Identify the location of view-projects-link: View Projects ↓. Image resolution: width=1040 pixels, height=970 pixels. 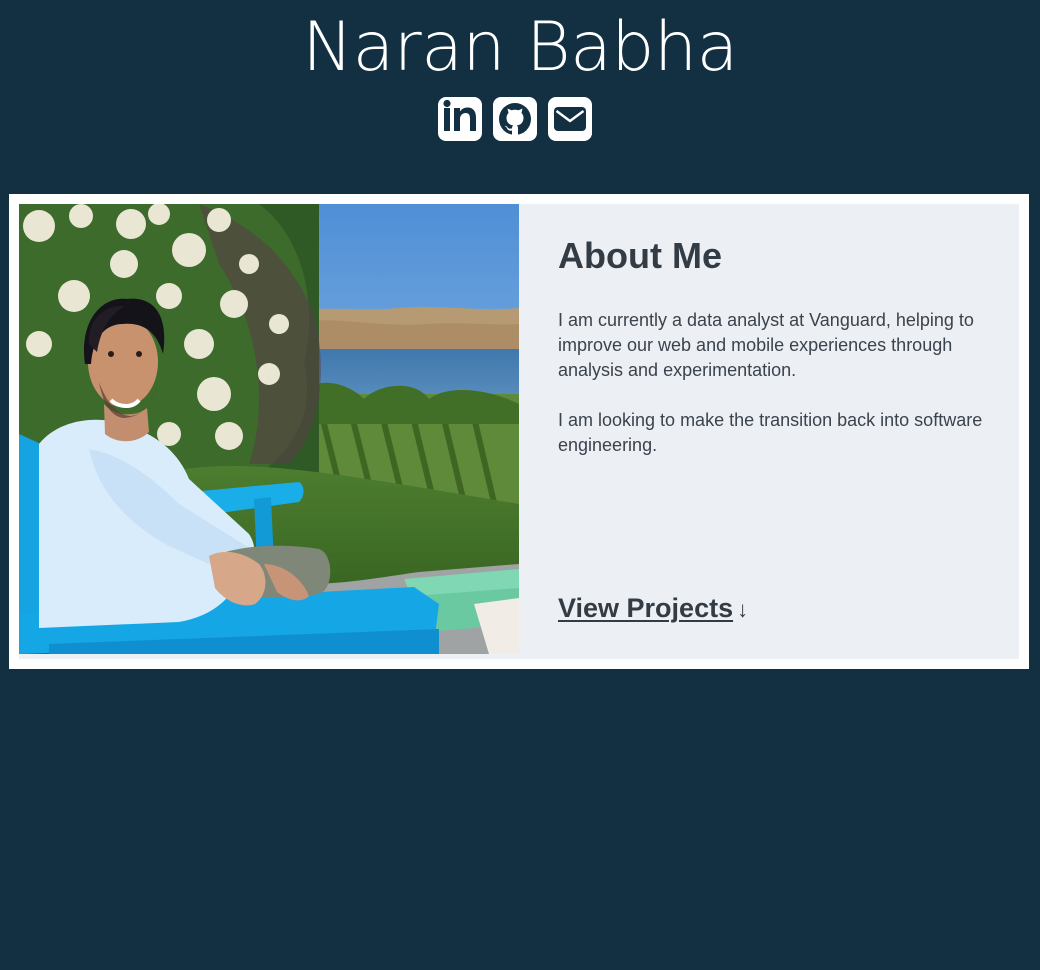
(653, 609).